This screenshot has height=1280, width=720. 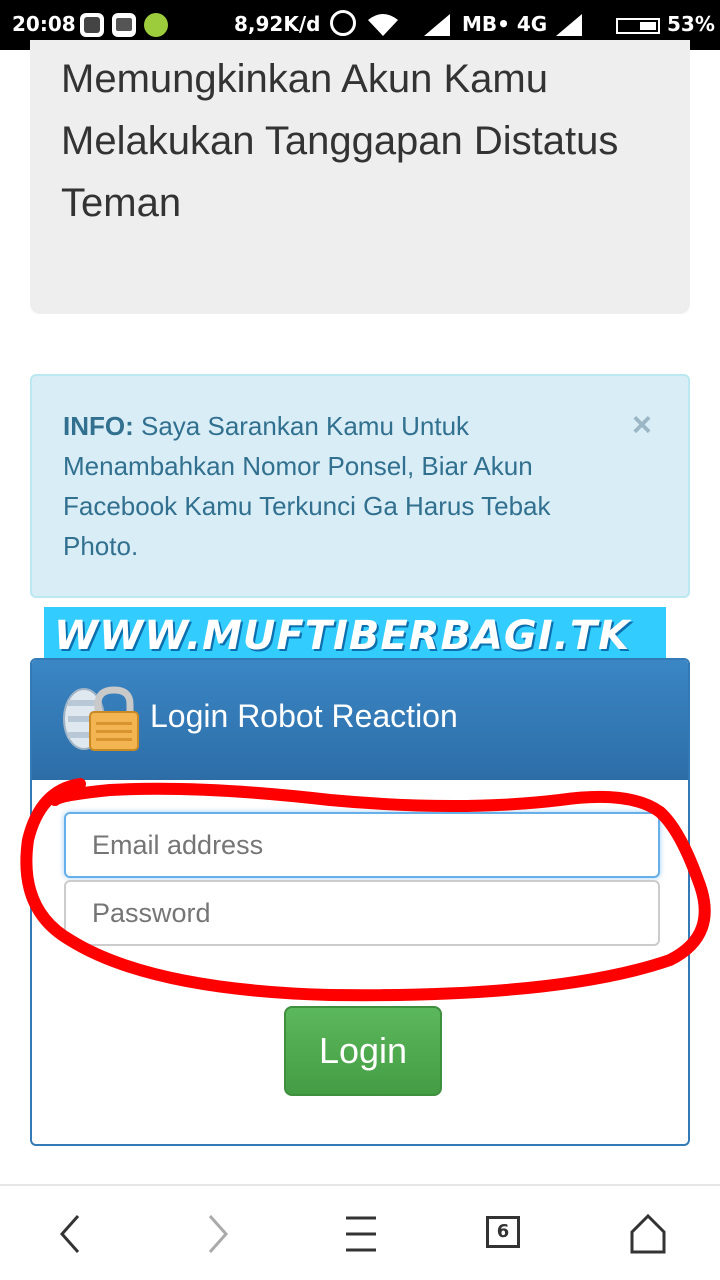 What do you see at coordinates (124, 25) in the screenshot?
I see `message-icon` at bounding box center [124, 25].